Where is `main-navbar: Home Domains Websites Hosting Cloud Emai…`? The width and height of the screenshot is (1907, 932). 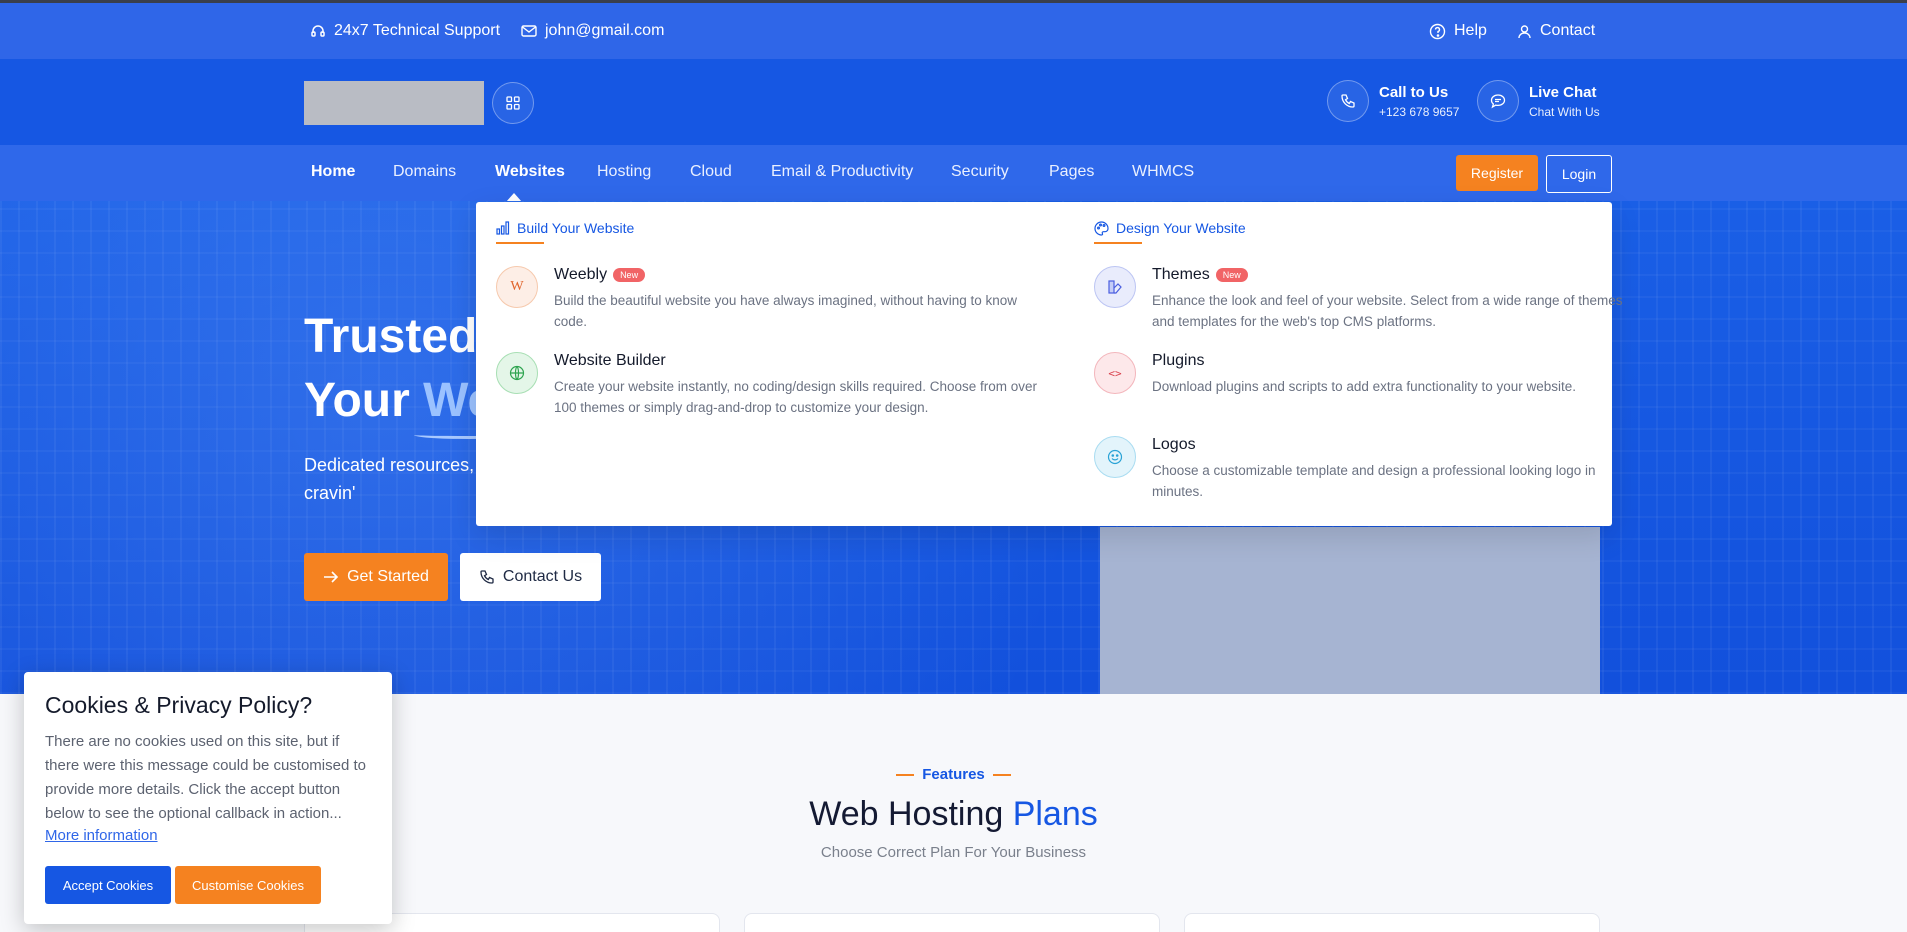 main-navbar: Home Domains Websites Hosting Cloud Emai… is located at coordinates (953, 173).